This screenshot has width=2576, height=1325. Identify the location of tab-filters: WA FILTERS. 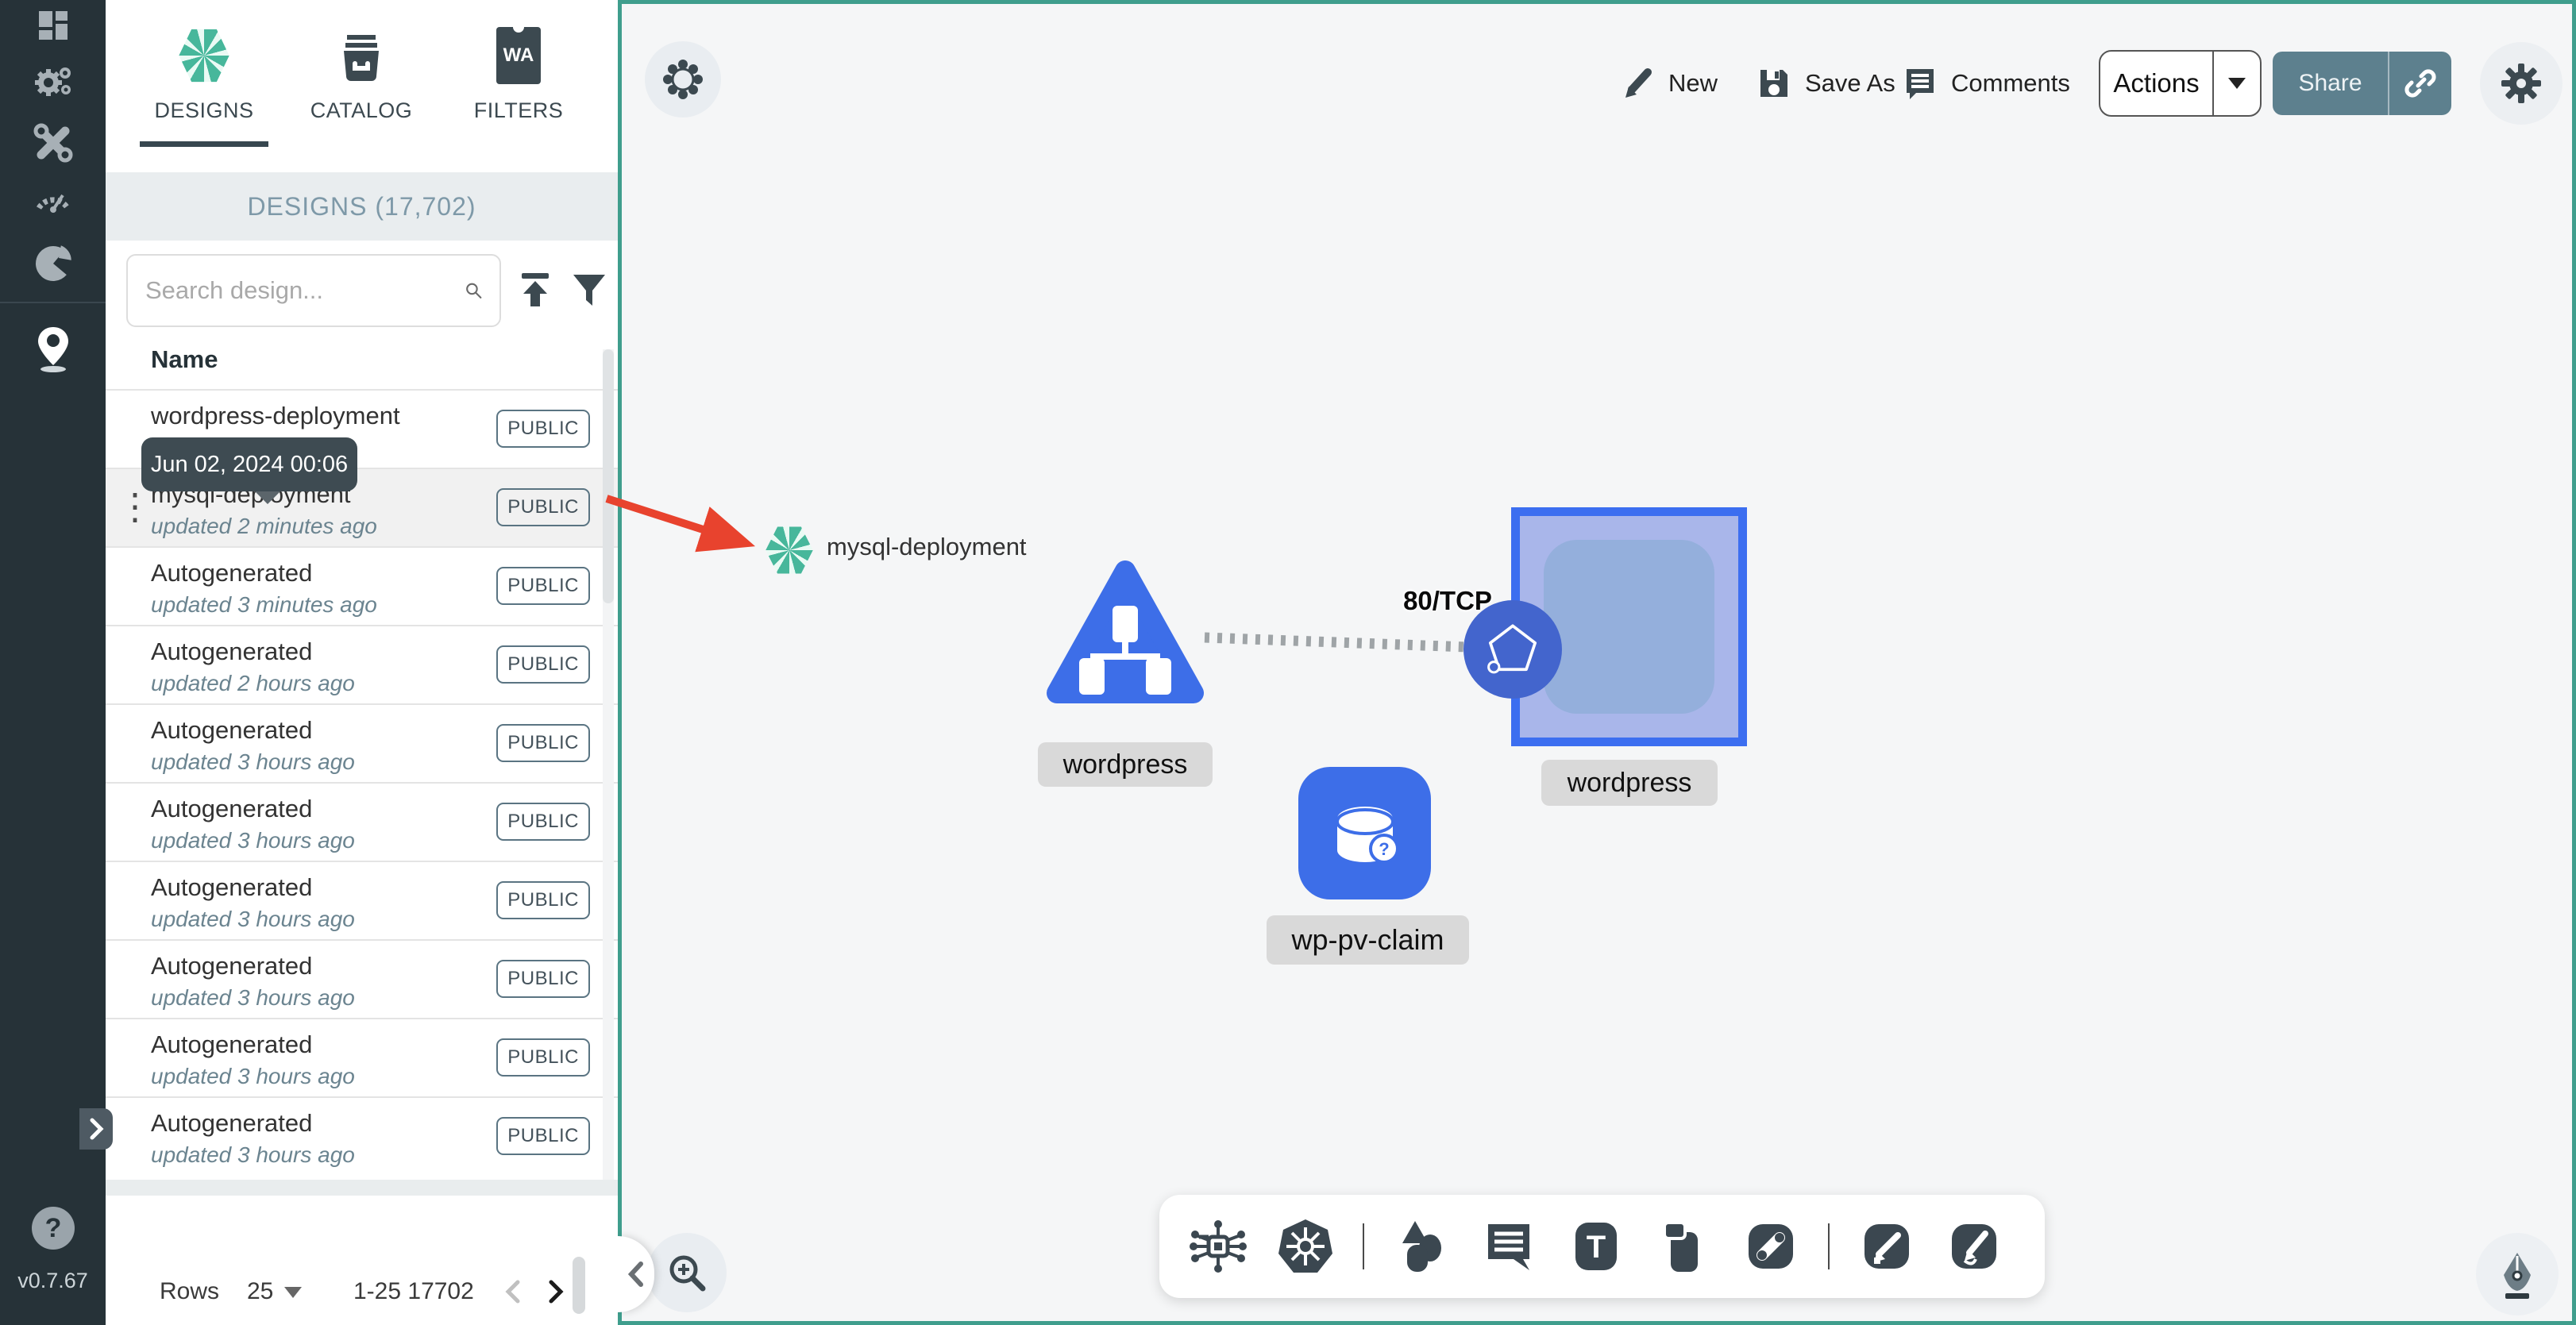
(518, 83).